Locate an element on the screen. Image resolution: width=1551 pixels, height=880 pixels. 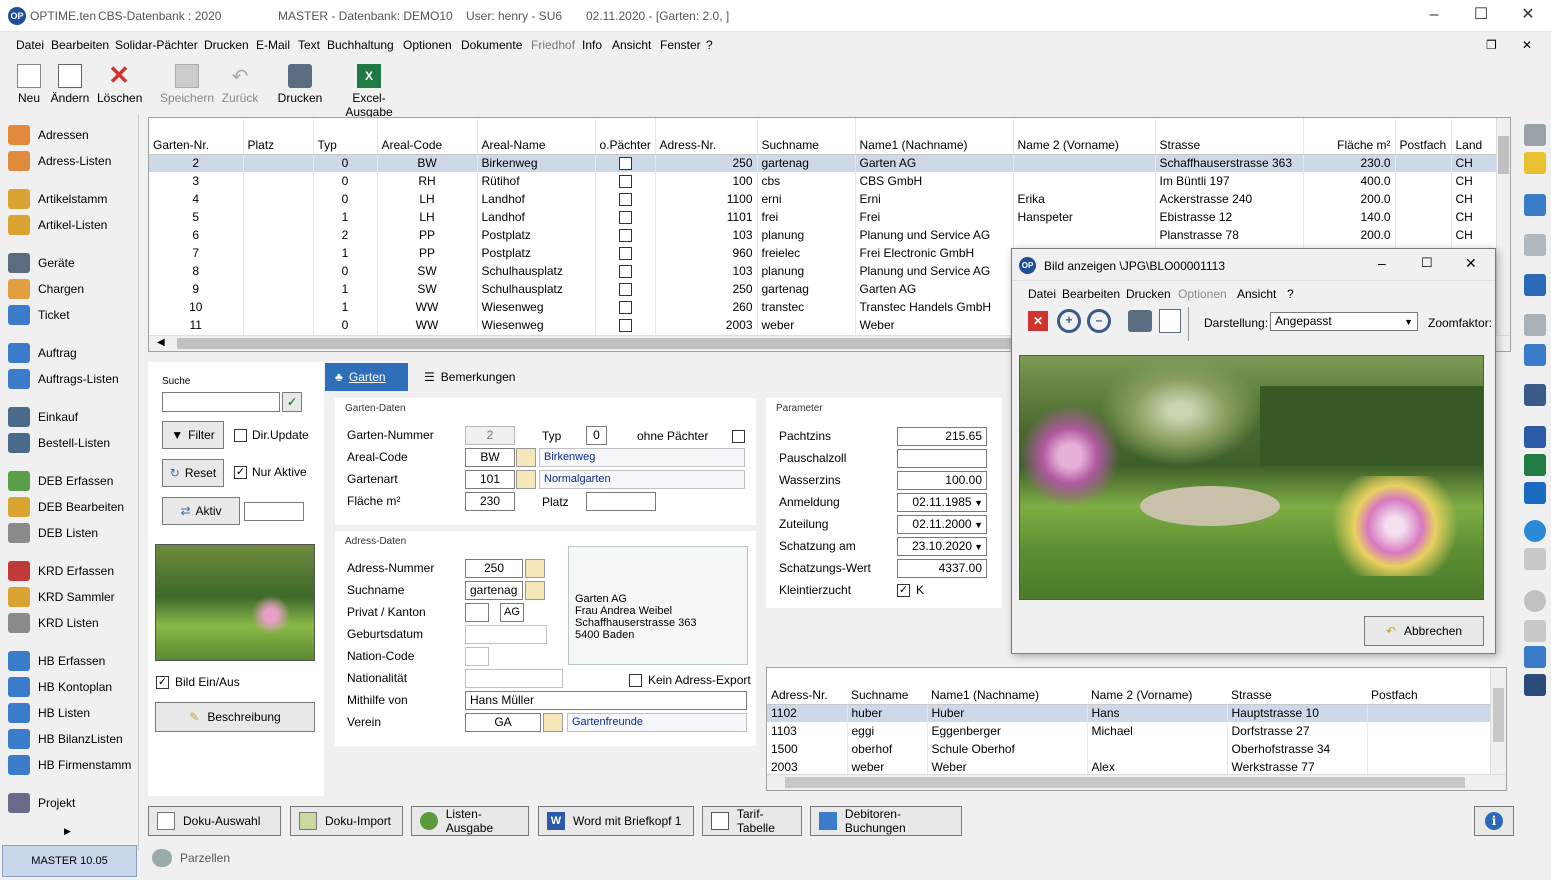
browser-icon is located at coordinates (1535, 531).